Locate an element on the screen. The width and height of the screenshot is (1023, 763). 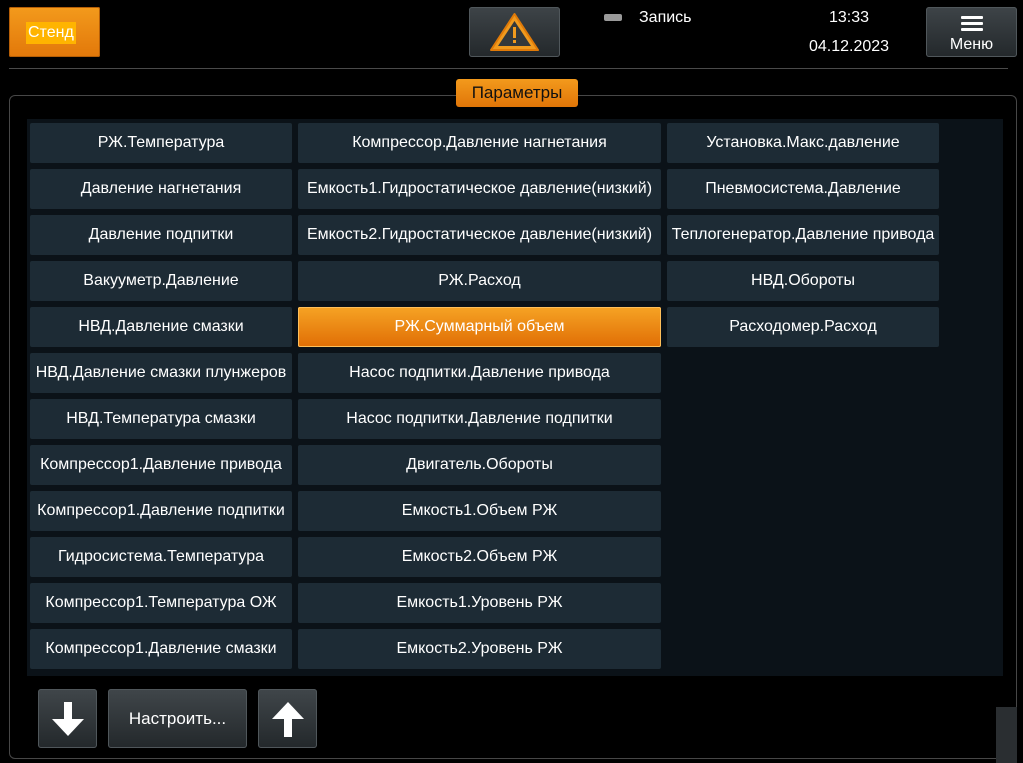
parameter-item: Давление нагнетания is located at coordinates (161, 189).